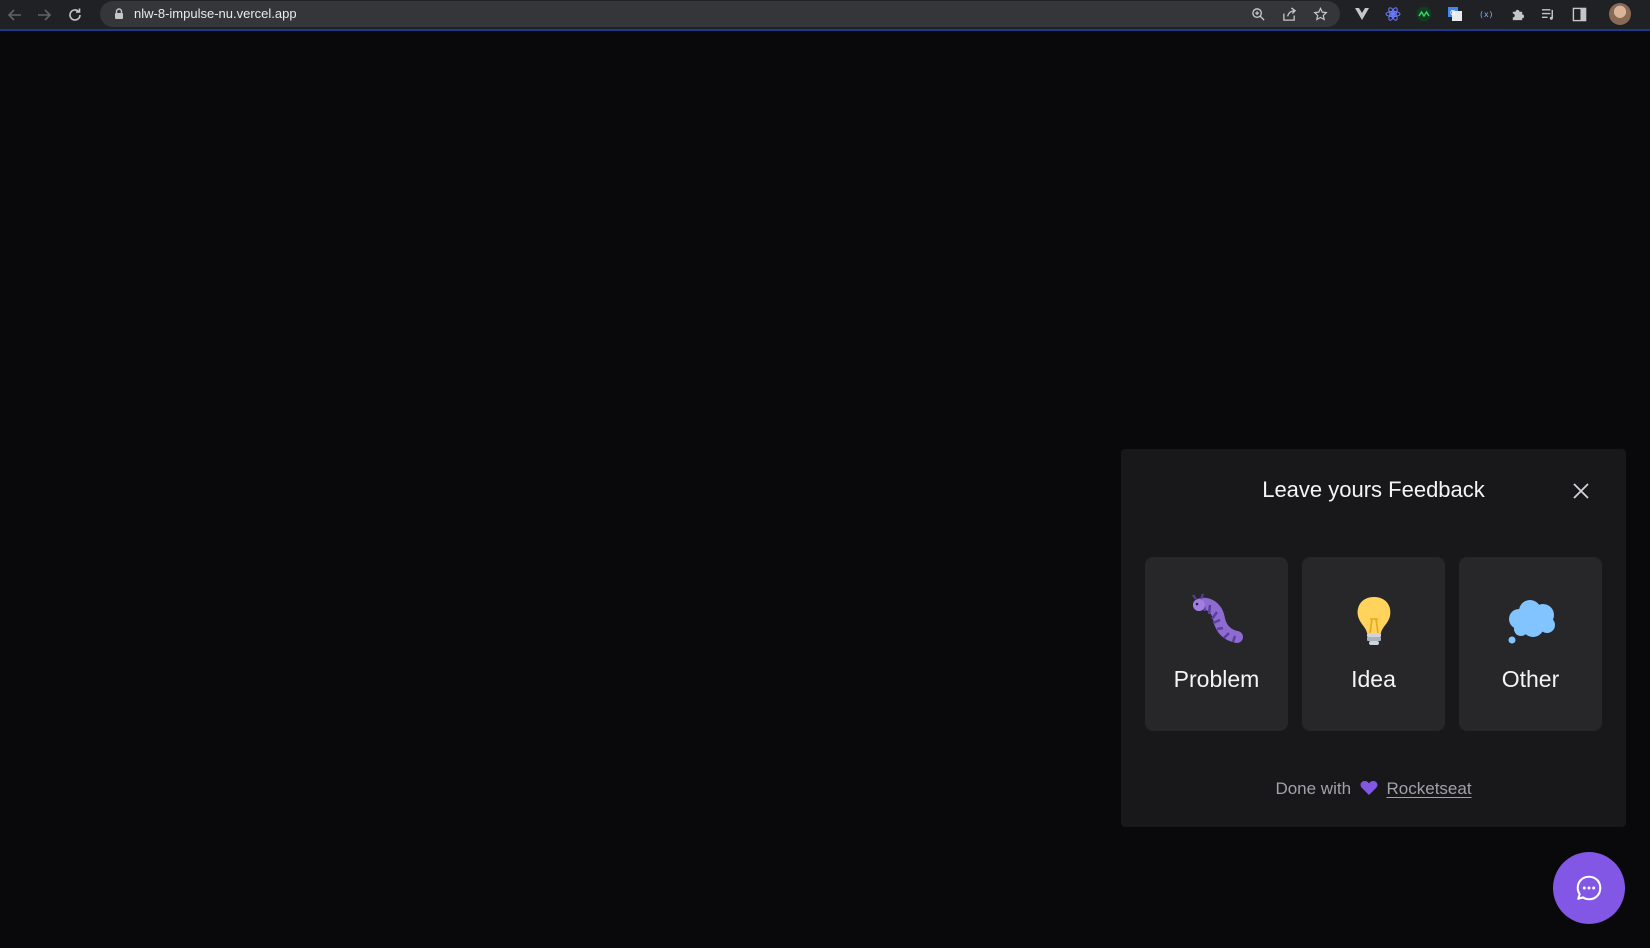 Image resolution: width=1650 pixels, height=948 pixels. Describe the element at coordinates (215, 13) in the screenshot. I see `url-text: nlw-8-impulse-nu.vercel.app` at that location.